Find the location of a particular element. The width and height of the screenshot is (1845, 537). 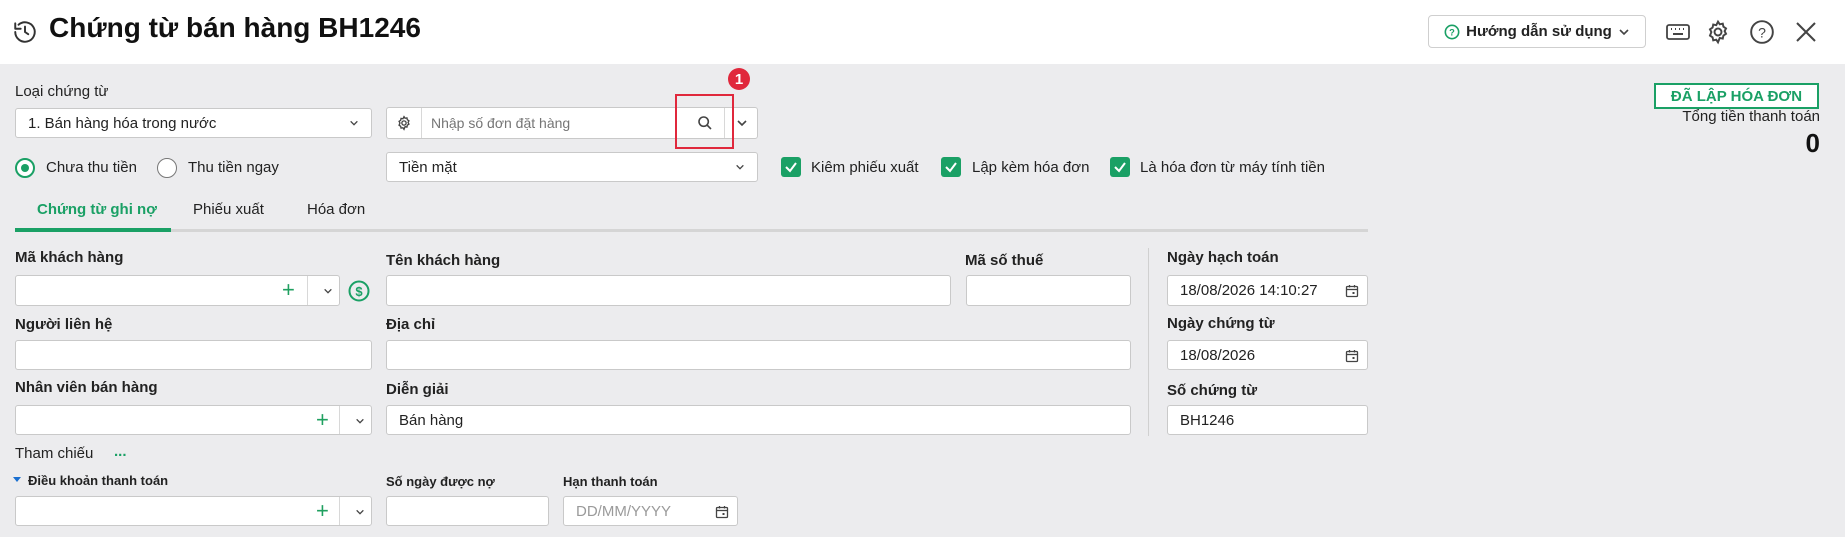

help-icon: ? is located at coordinates (1762, 32).